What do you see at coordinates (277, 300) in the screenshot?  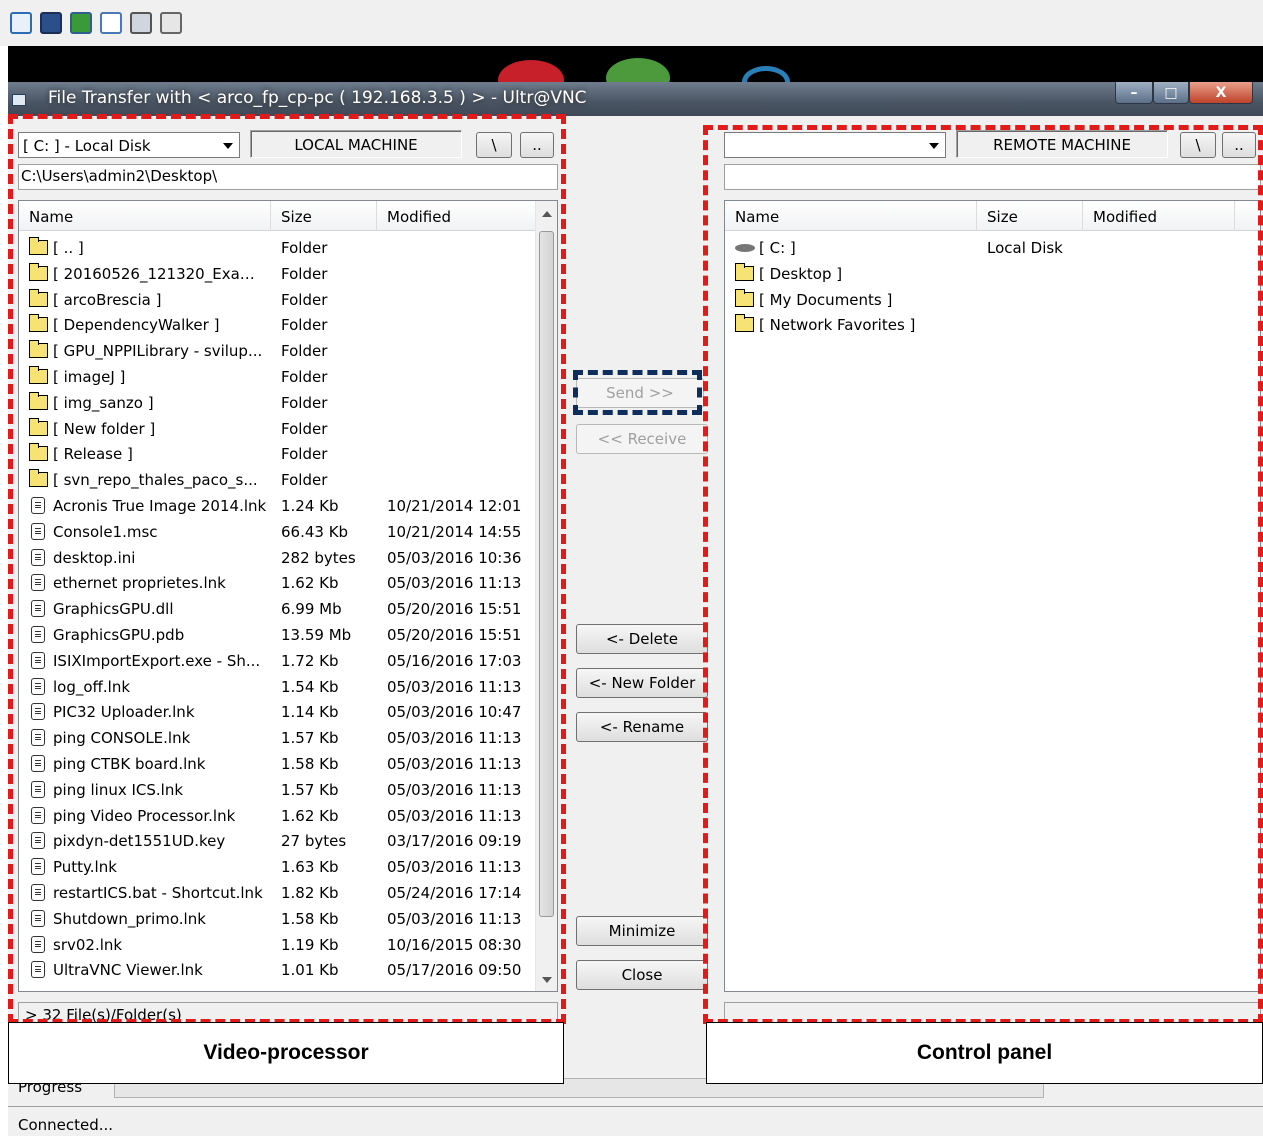 I see `list-item: [ arcoBrescia ] Folder` at bounding box center [277, 300].